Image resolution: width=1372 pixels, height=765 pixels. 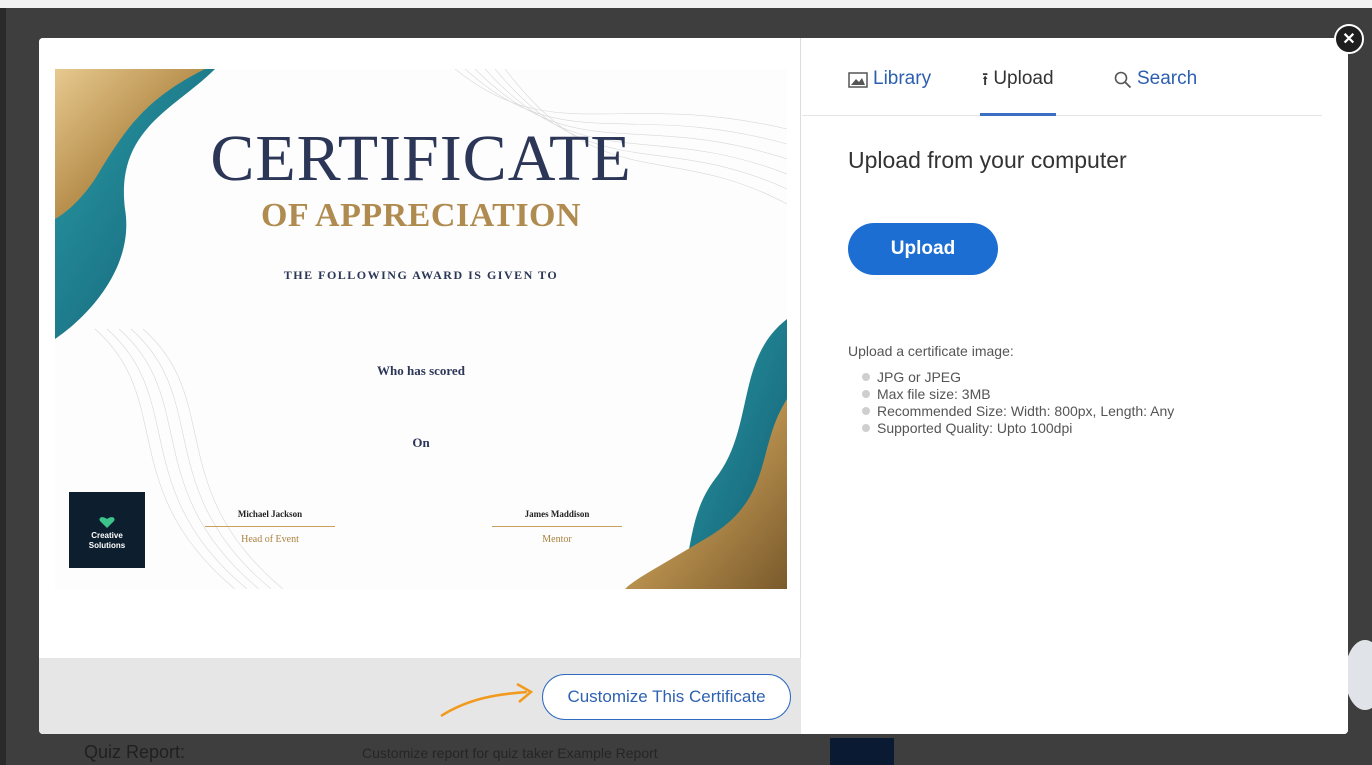 What do you see at coordinates (421, 215) in the screenshot?
I see `certificate-subtitle: OF APPRECIATION` at bounding box center [421, 215].